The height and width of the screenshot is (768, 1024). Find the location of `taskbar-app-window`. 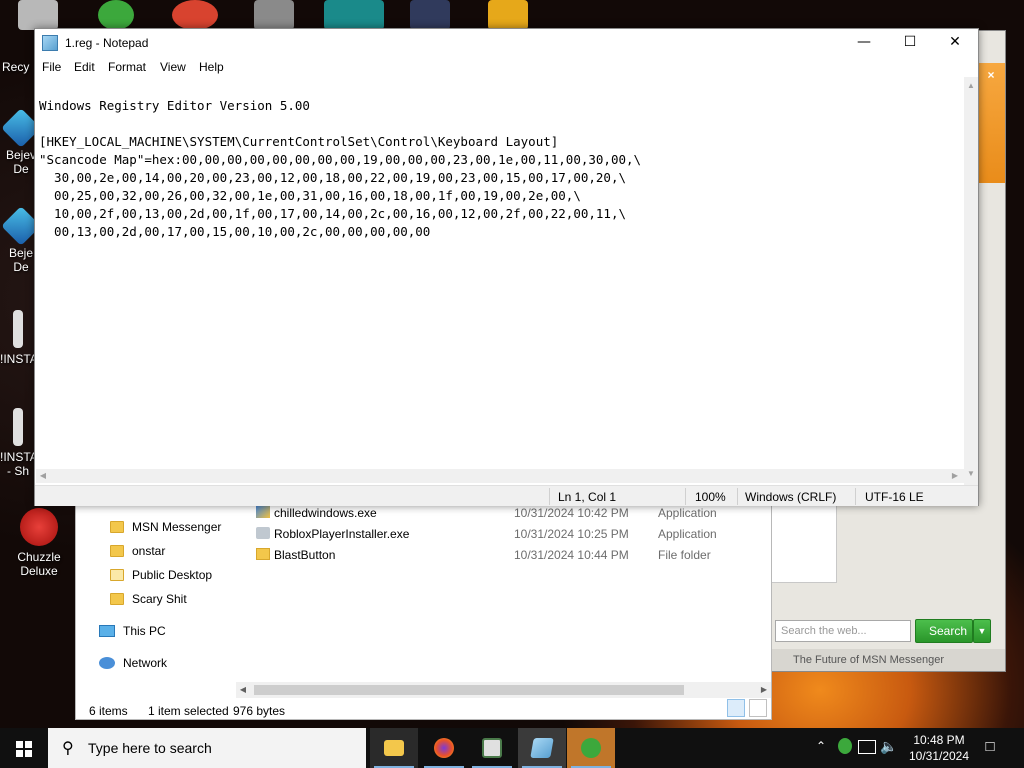

taskbar-app-window is located at coordinates (492, 748).